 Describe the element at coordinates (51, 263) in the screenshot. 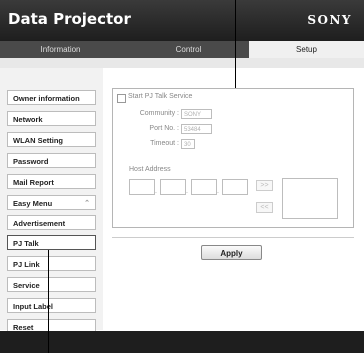

I see `sidebar-item-pj-link: PJ Link` at that location.